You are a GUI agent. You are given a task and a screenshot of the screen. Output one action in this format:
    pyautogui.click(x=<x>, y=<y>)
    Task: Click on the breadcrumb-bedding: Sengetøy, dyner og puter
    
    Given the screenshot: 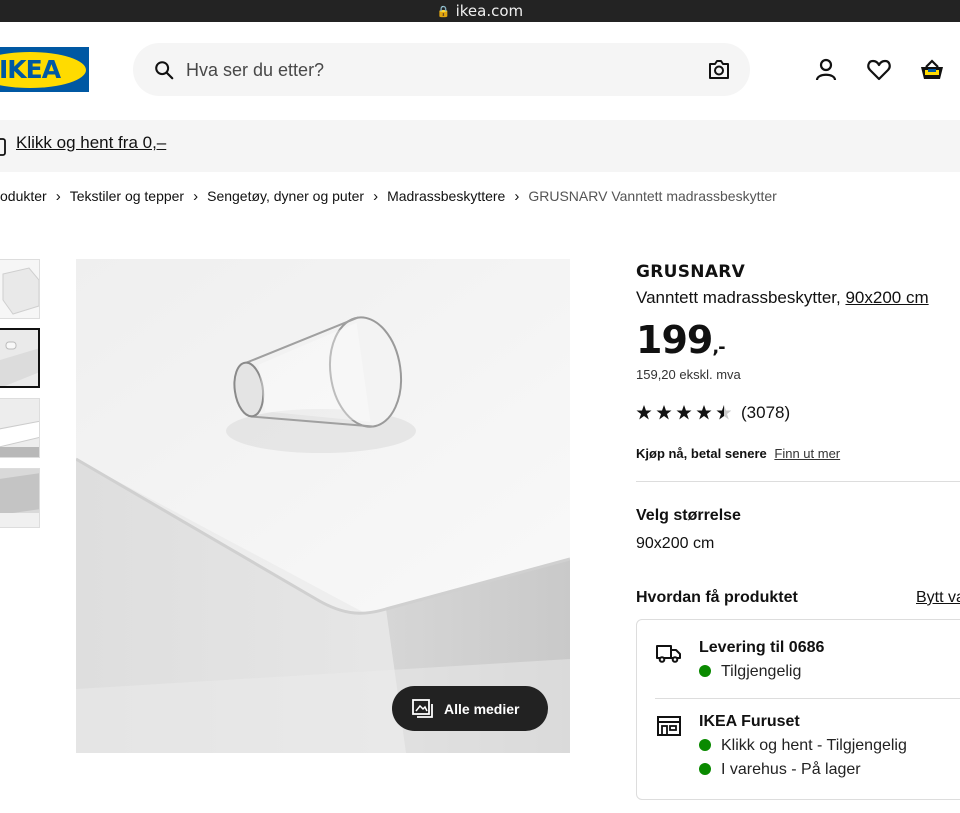 What is the action you would take?
    pyautogui.click(x=285, y=196)
    